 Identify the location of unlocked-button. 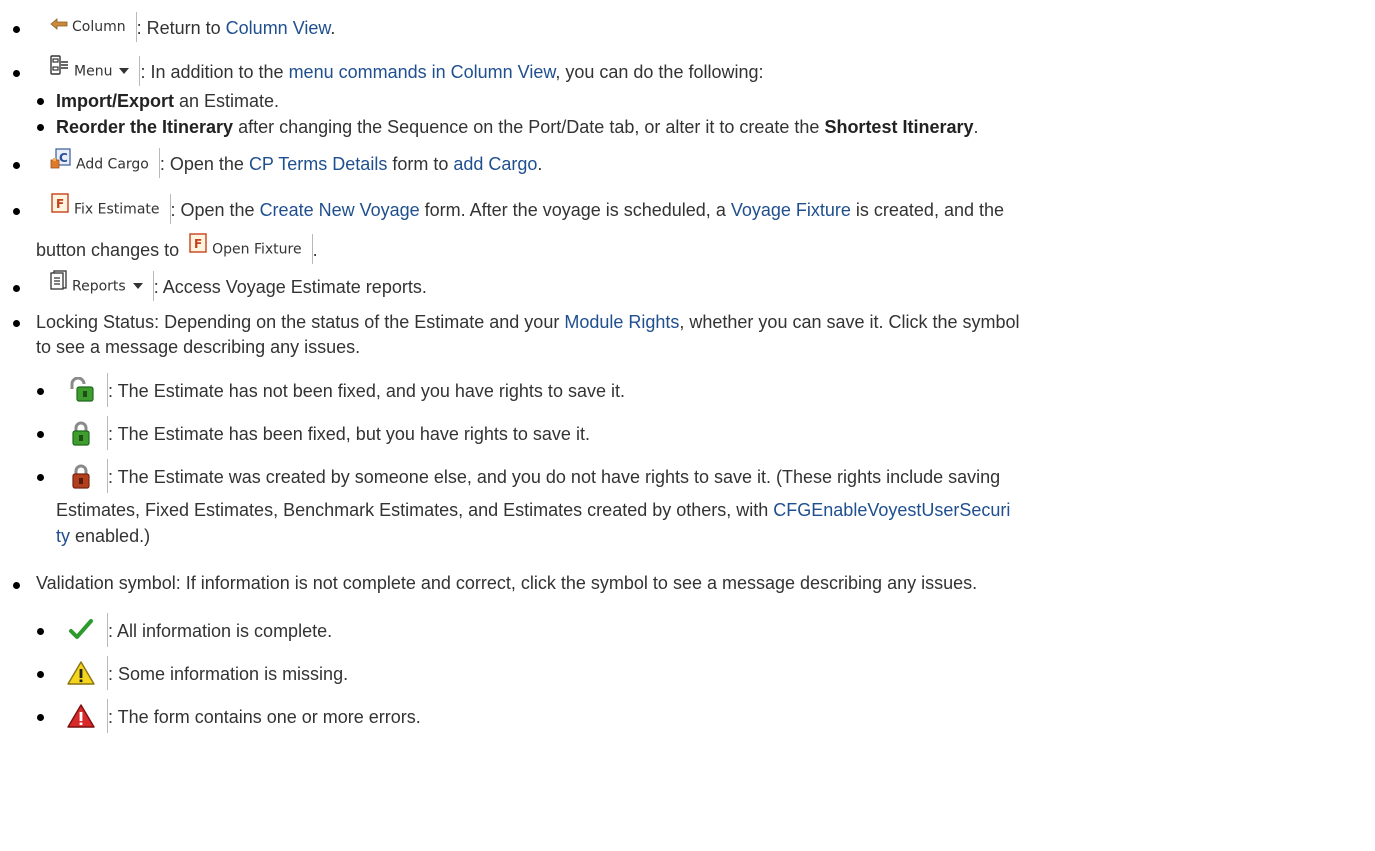
(82, 390).